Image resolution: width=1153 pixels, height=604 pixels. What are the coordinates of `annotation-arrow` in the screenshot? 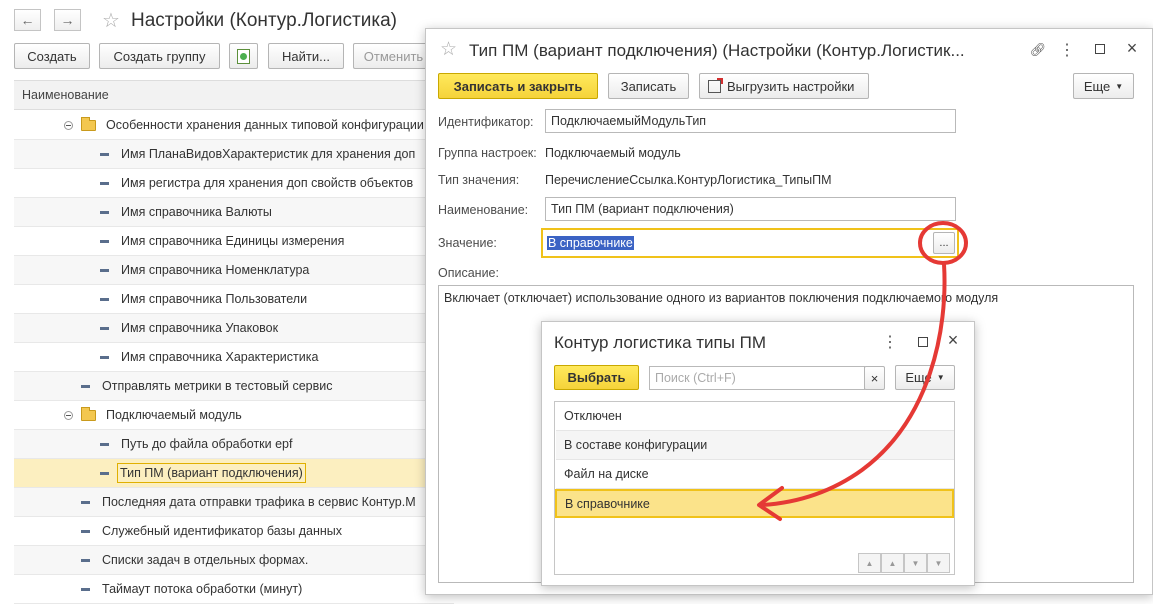 It's located at (853, 384).